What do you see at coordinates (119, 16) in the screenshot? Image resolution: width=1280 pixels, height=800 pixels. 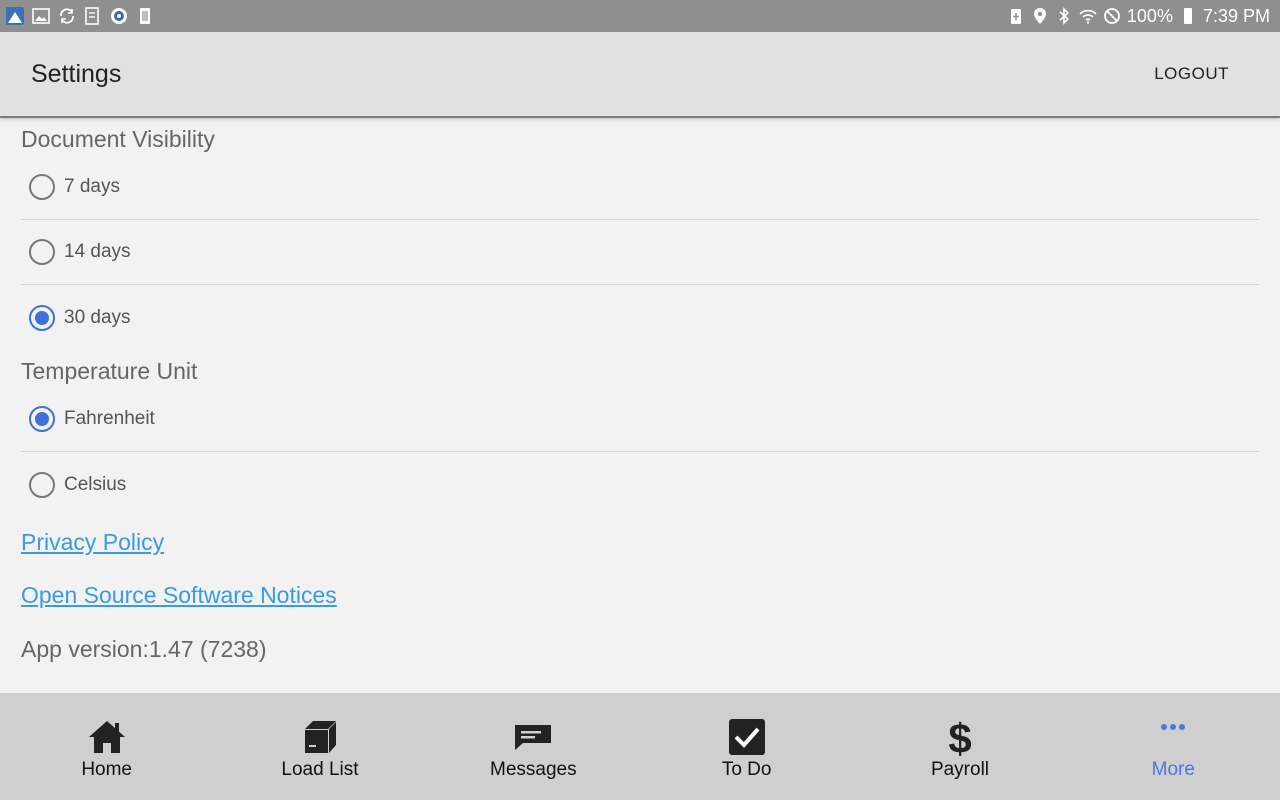 I see `camera-app-icon` at bounding box center [119, 16].